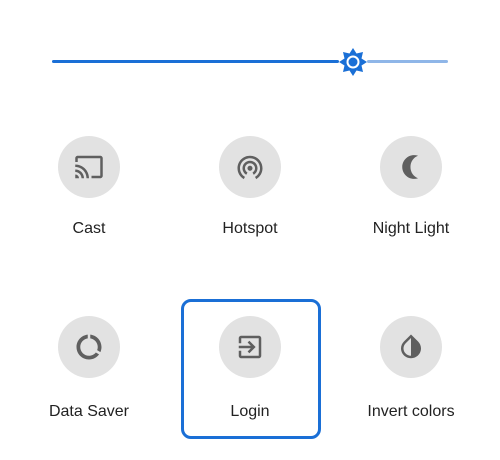 The height and width of the screenshot is (460, 500). I want to click on invert-colors-icon, so click(411, 346).